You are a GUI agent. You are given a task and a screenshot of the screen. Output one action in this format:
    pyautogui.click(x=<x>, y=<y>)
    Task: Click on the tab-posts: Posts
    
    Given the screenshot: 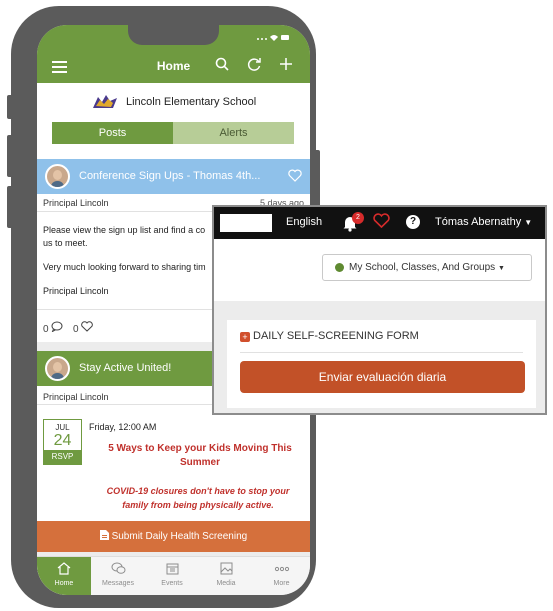 What is the action you would take?
    pyautogui.click(x=112, y=133)
    